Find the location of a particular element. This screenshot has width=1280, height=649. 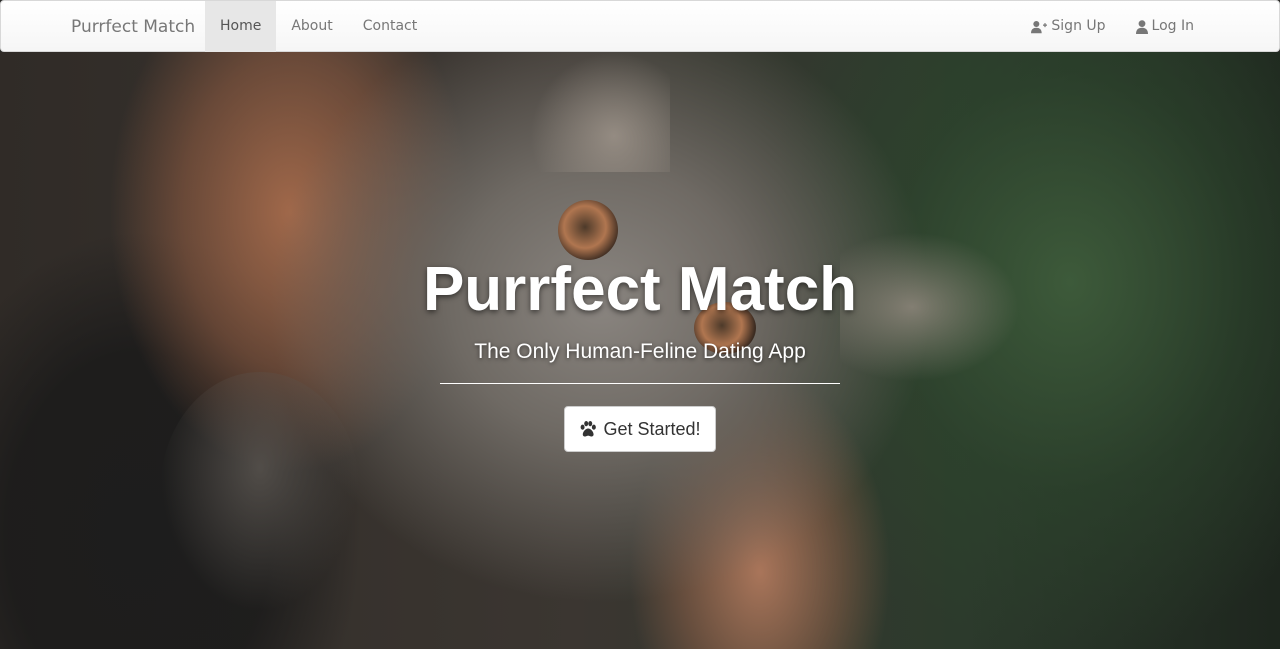

log-in-label: Log In is located at coordinates (1172, 26).